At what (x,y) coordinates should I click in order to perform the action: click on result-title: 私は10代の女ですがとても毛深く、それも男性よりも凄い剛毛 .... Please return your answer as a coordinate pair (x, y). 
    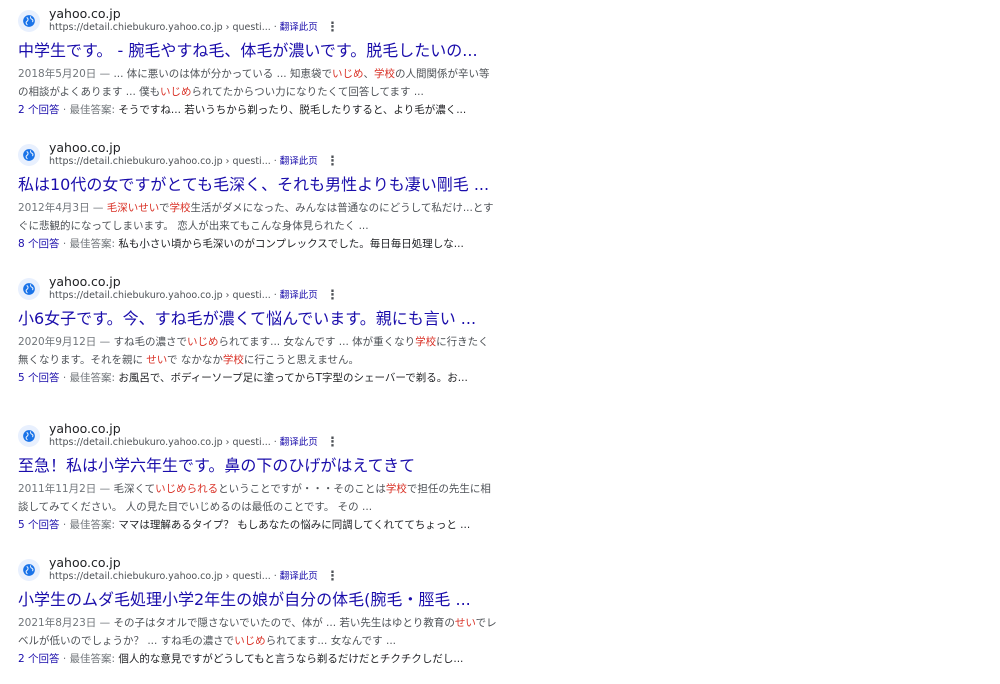
    Looking at the image, I should click on (258, 185).